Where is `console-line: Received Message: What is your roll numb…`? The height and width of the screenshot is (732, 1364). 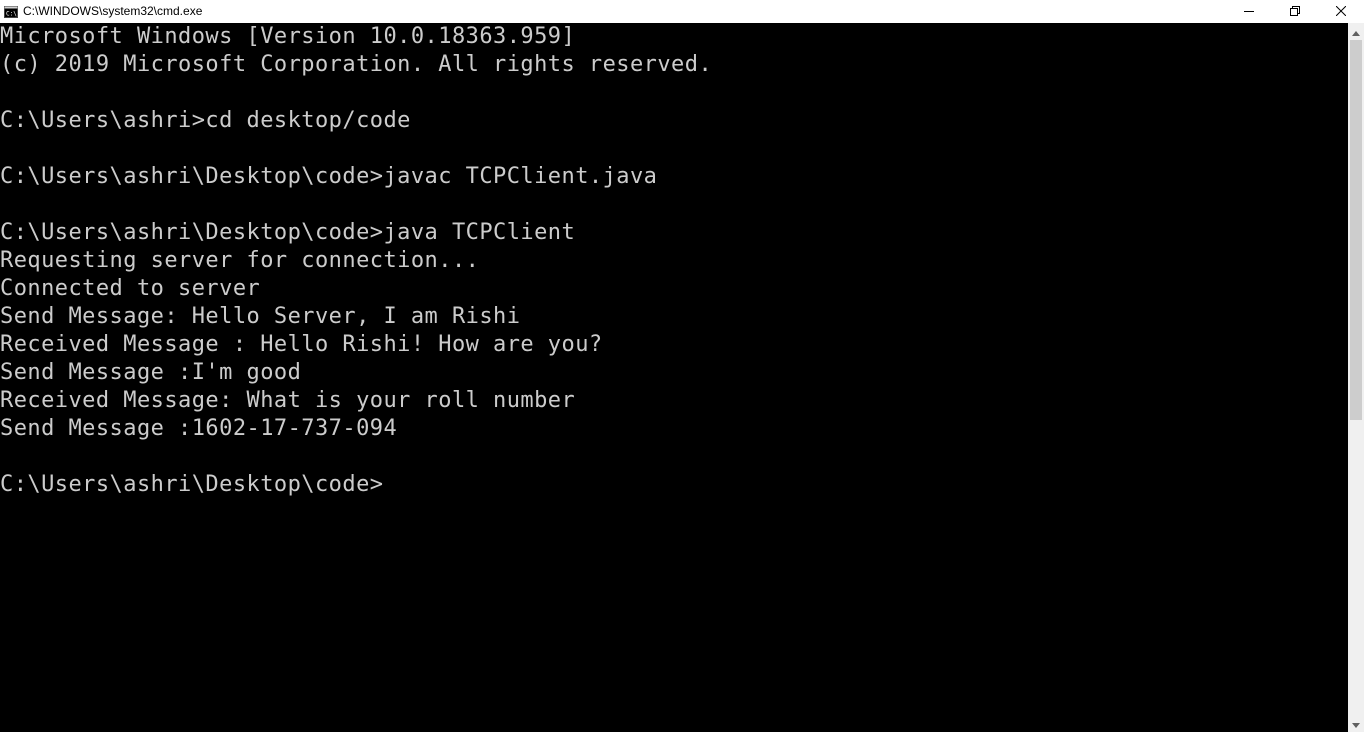 console-line: Received Message: What is your roll numb… is located at coordinates (288, 400).